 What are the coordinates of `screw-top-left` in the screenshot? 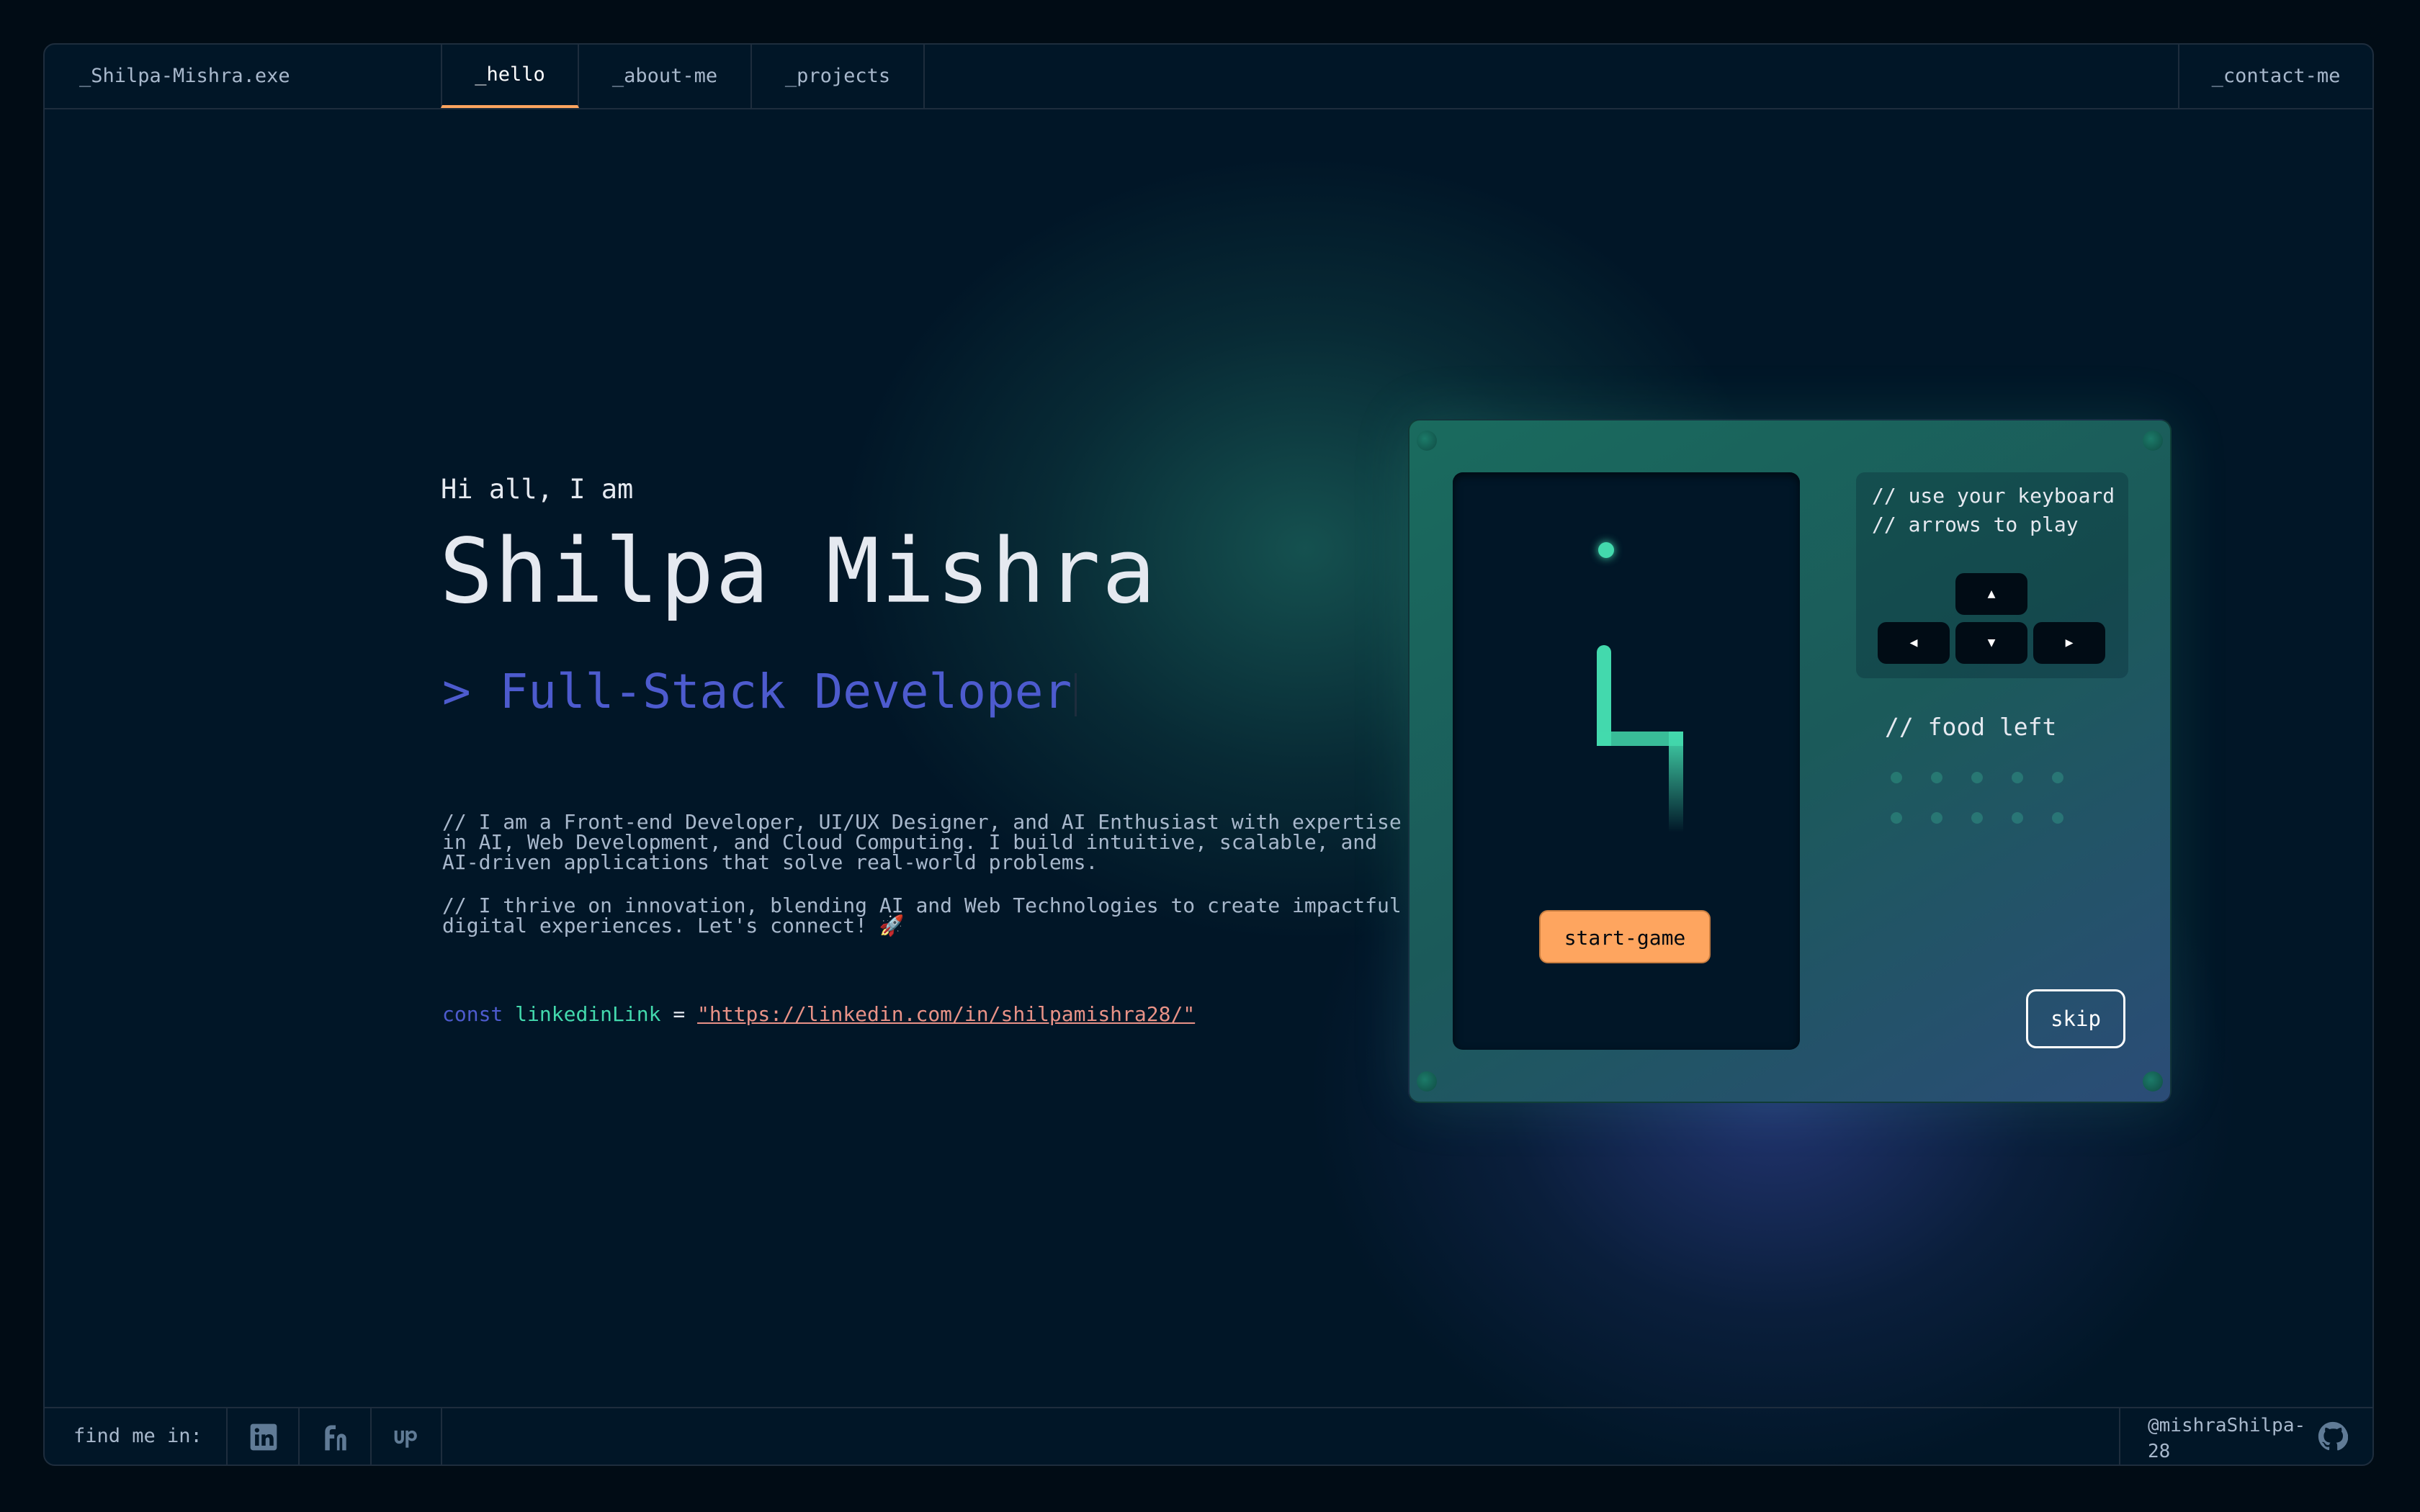 It's located at (1427, 441).